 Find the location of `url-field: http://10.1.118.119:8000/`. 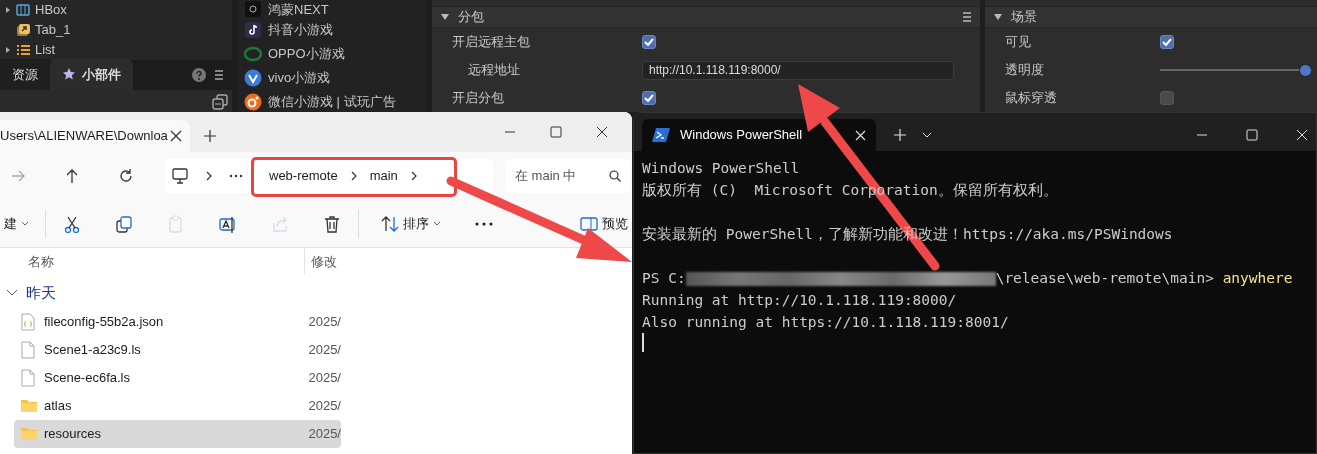

url-field: http://10.1.118.119:8000/ is located at coordinates (798, 70).